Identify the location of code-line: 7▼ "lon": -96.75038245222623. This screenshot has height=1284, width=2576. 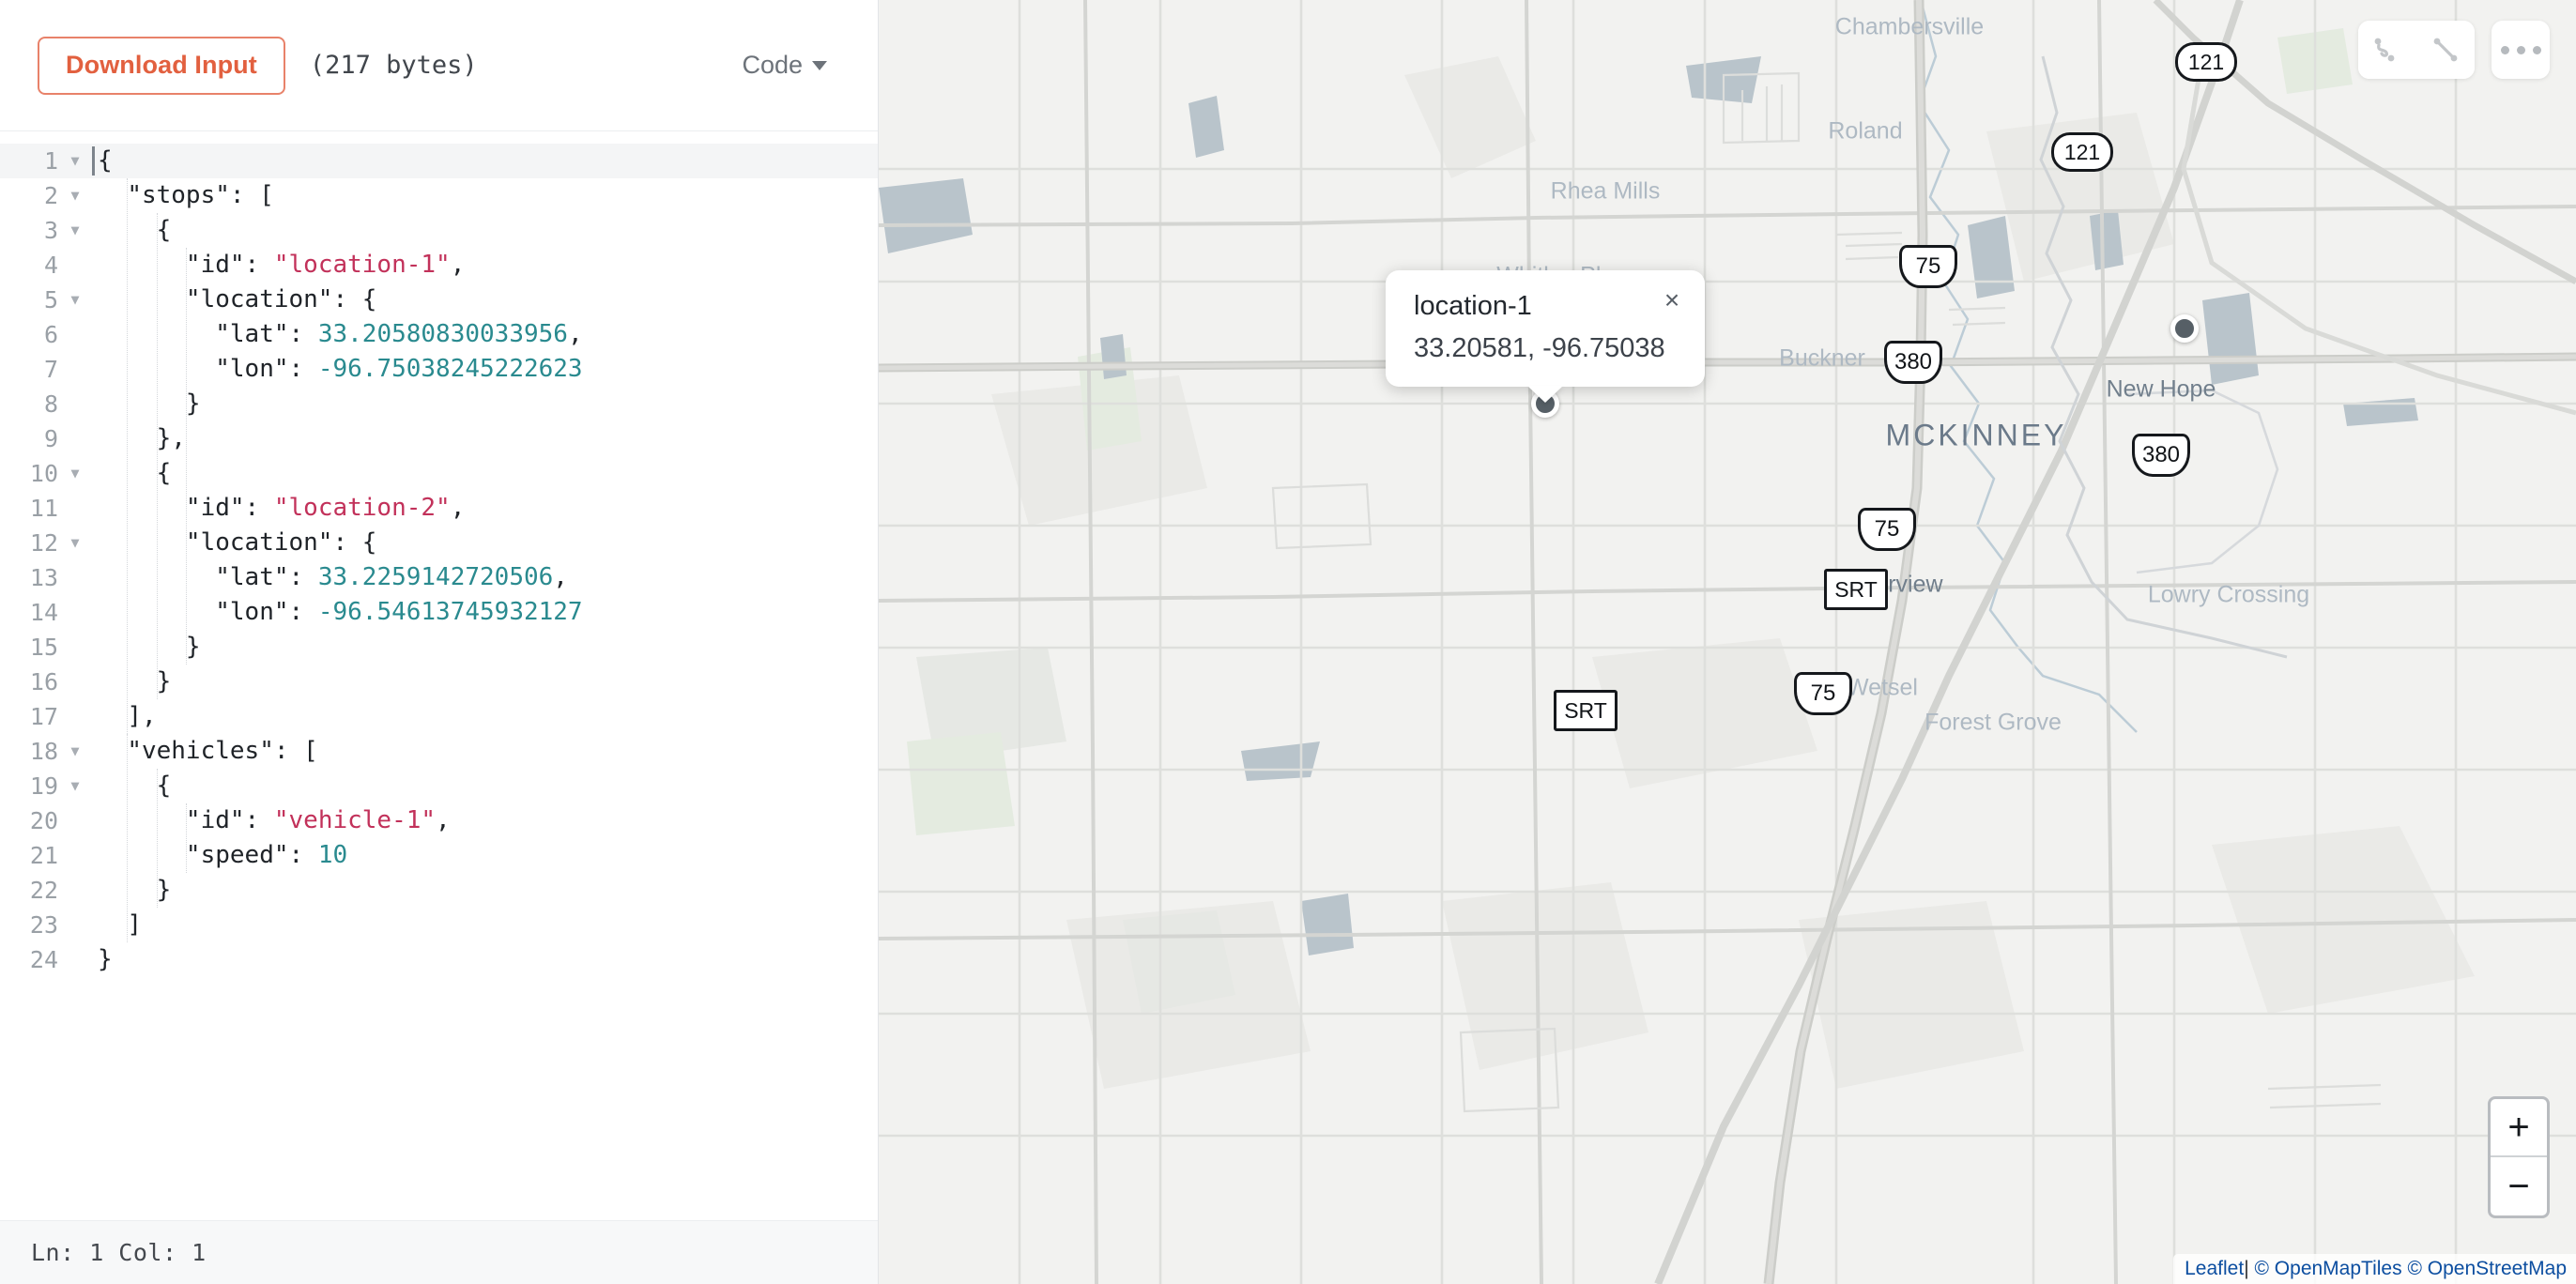
(439, 369).